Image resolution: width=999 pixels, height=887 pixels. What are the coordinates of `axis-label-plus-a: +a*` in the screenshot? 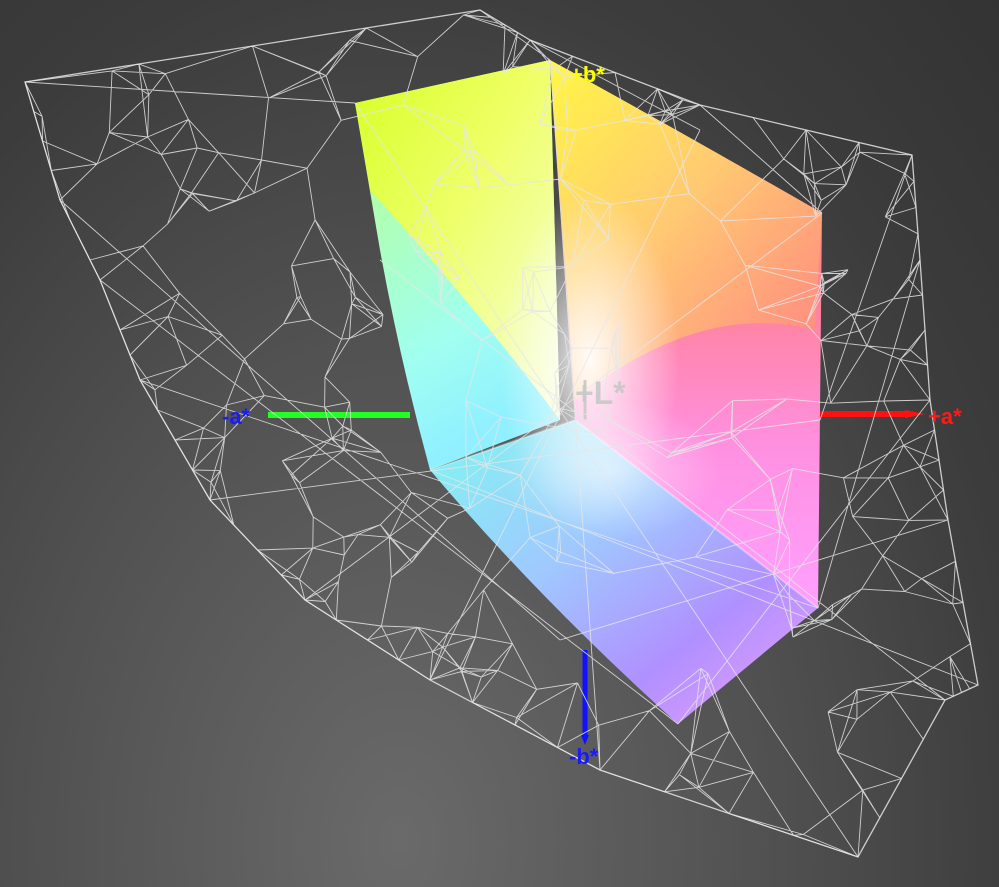 It's located at (945, 416).